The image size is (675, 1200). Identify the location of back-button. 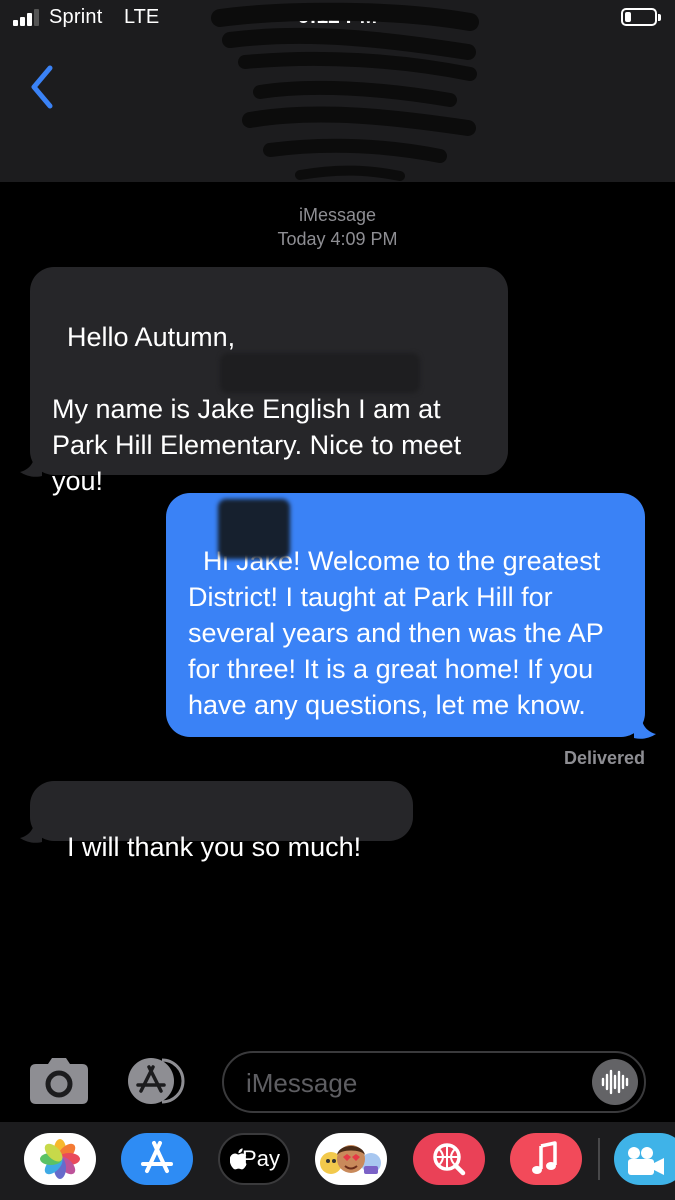
(44, 87).